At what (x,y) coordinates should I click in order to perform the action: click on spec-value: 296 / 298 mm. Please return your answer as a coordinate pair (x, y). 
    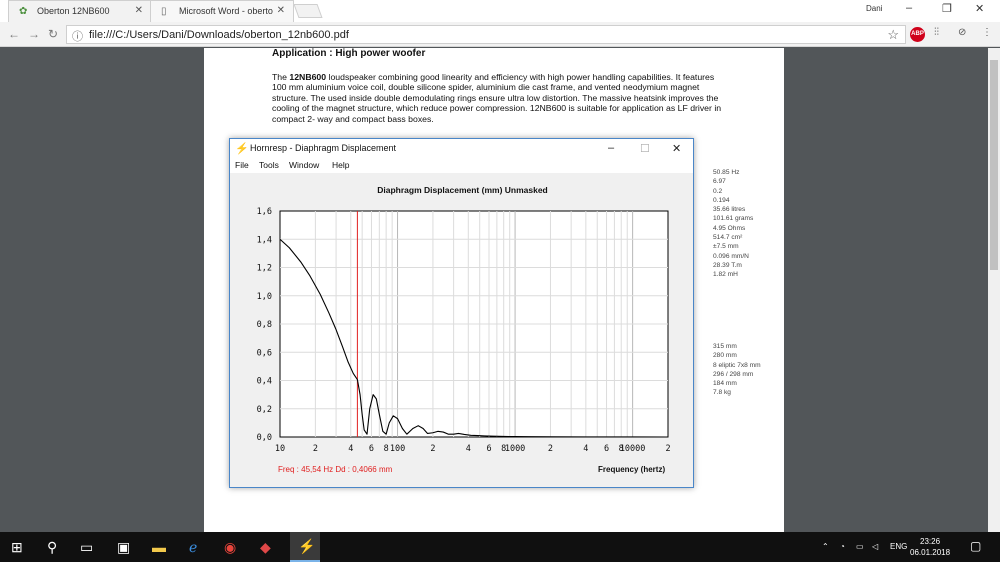
    Looking at the image, I should click on (733, 374).